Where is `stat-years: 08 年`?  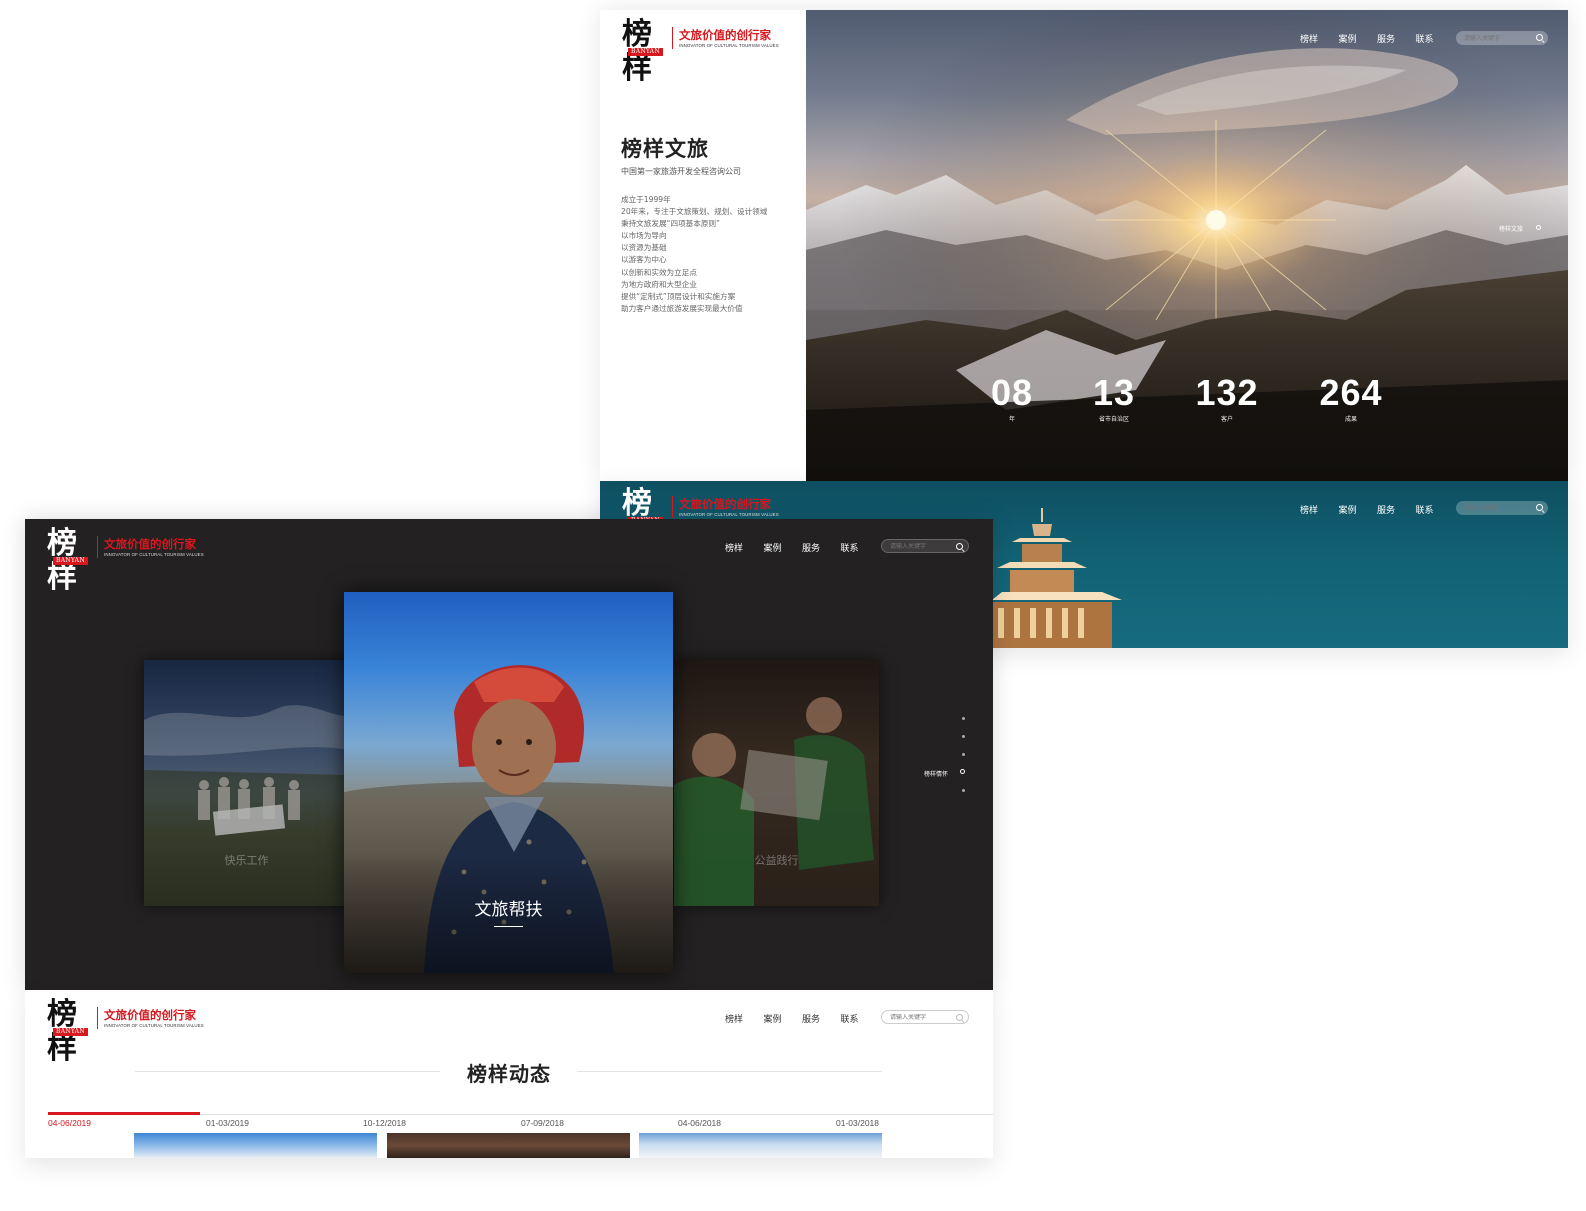 stat-years: 08 年 is located at coordinates (1012, 399).